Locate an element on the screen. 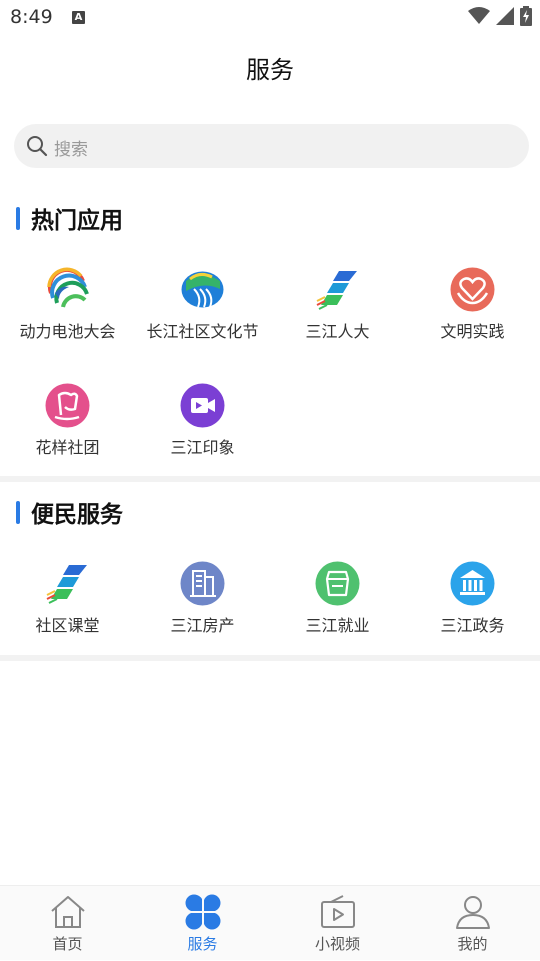 Image resolution: width=540 pixels, height=961 pixels. civilization-practice-icon is located at coordinates (472, 289).